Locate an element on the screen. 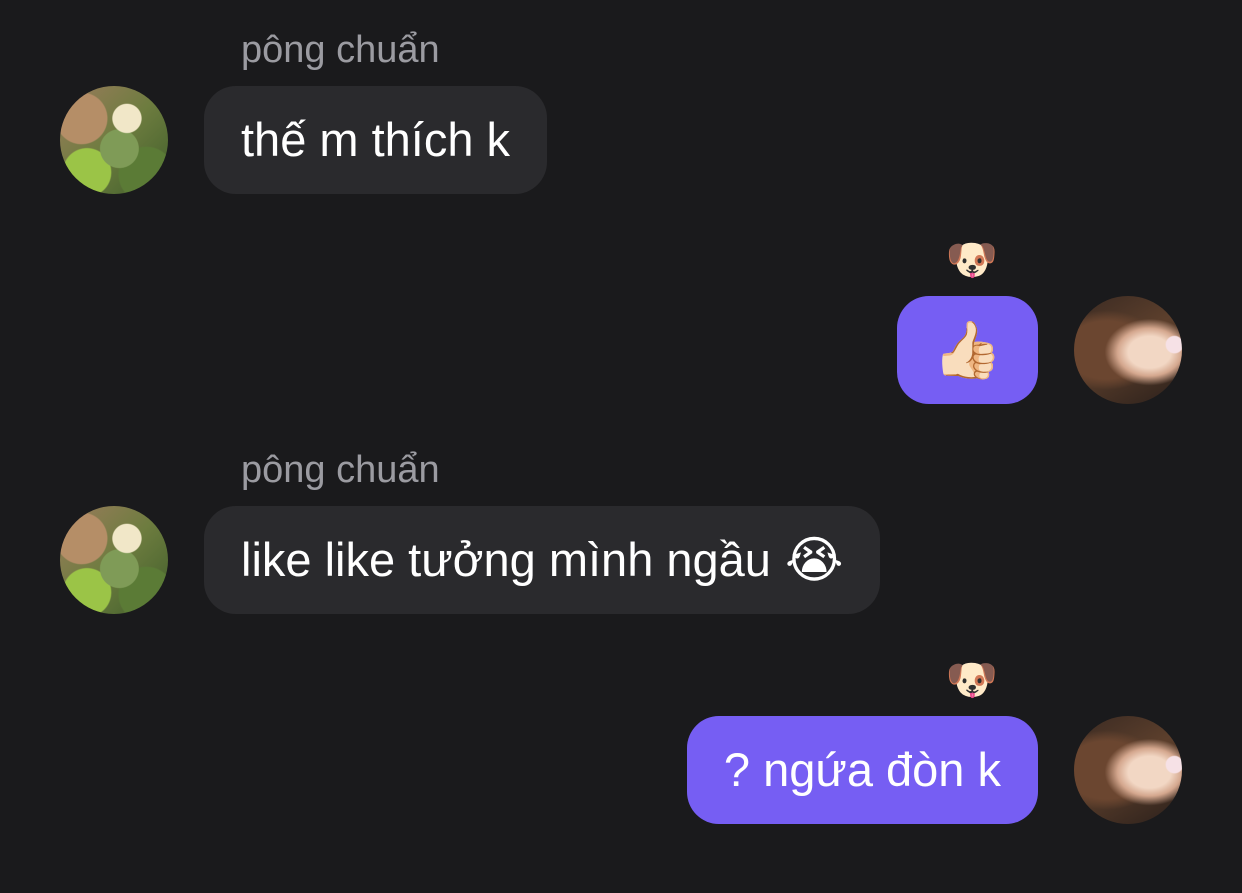 This screenshot has height=893, width=1242. message-text: ? ngứa đòn k is located at coordinates (862, 769).